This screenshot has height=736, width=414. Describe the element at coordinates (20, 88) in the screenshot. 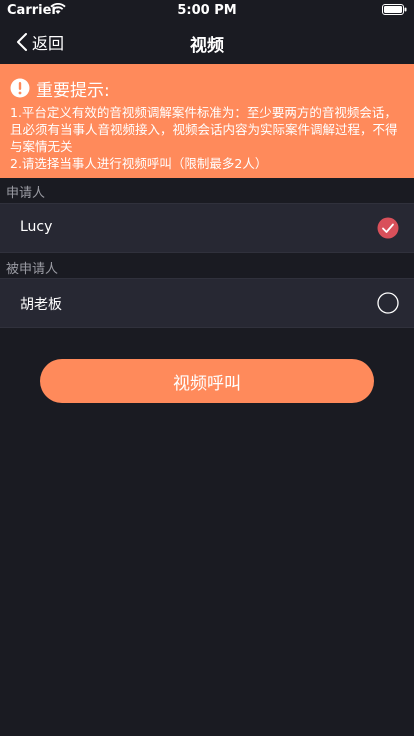

I see `alert-icon` at that location.